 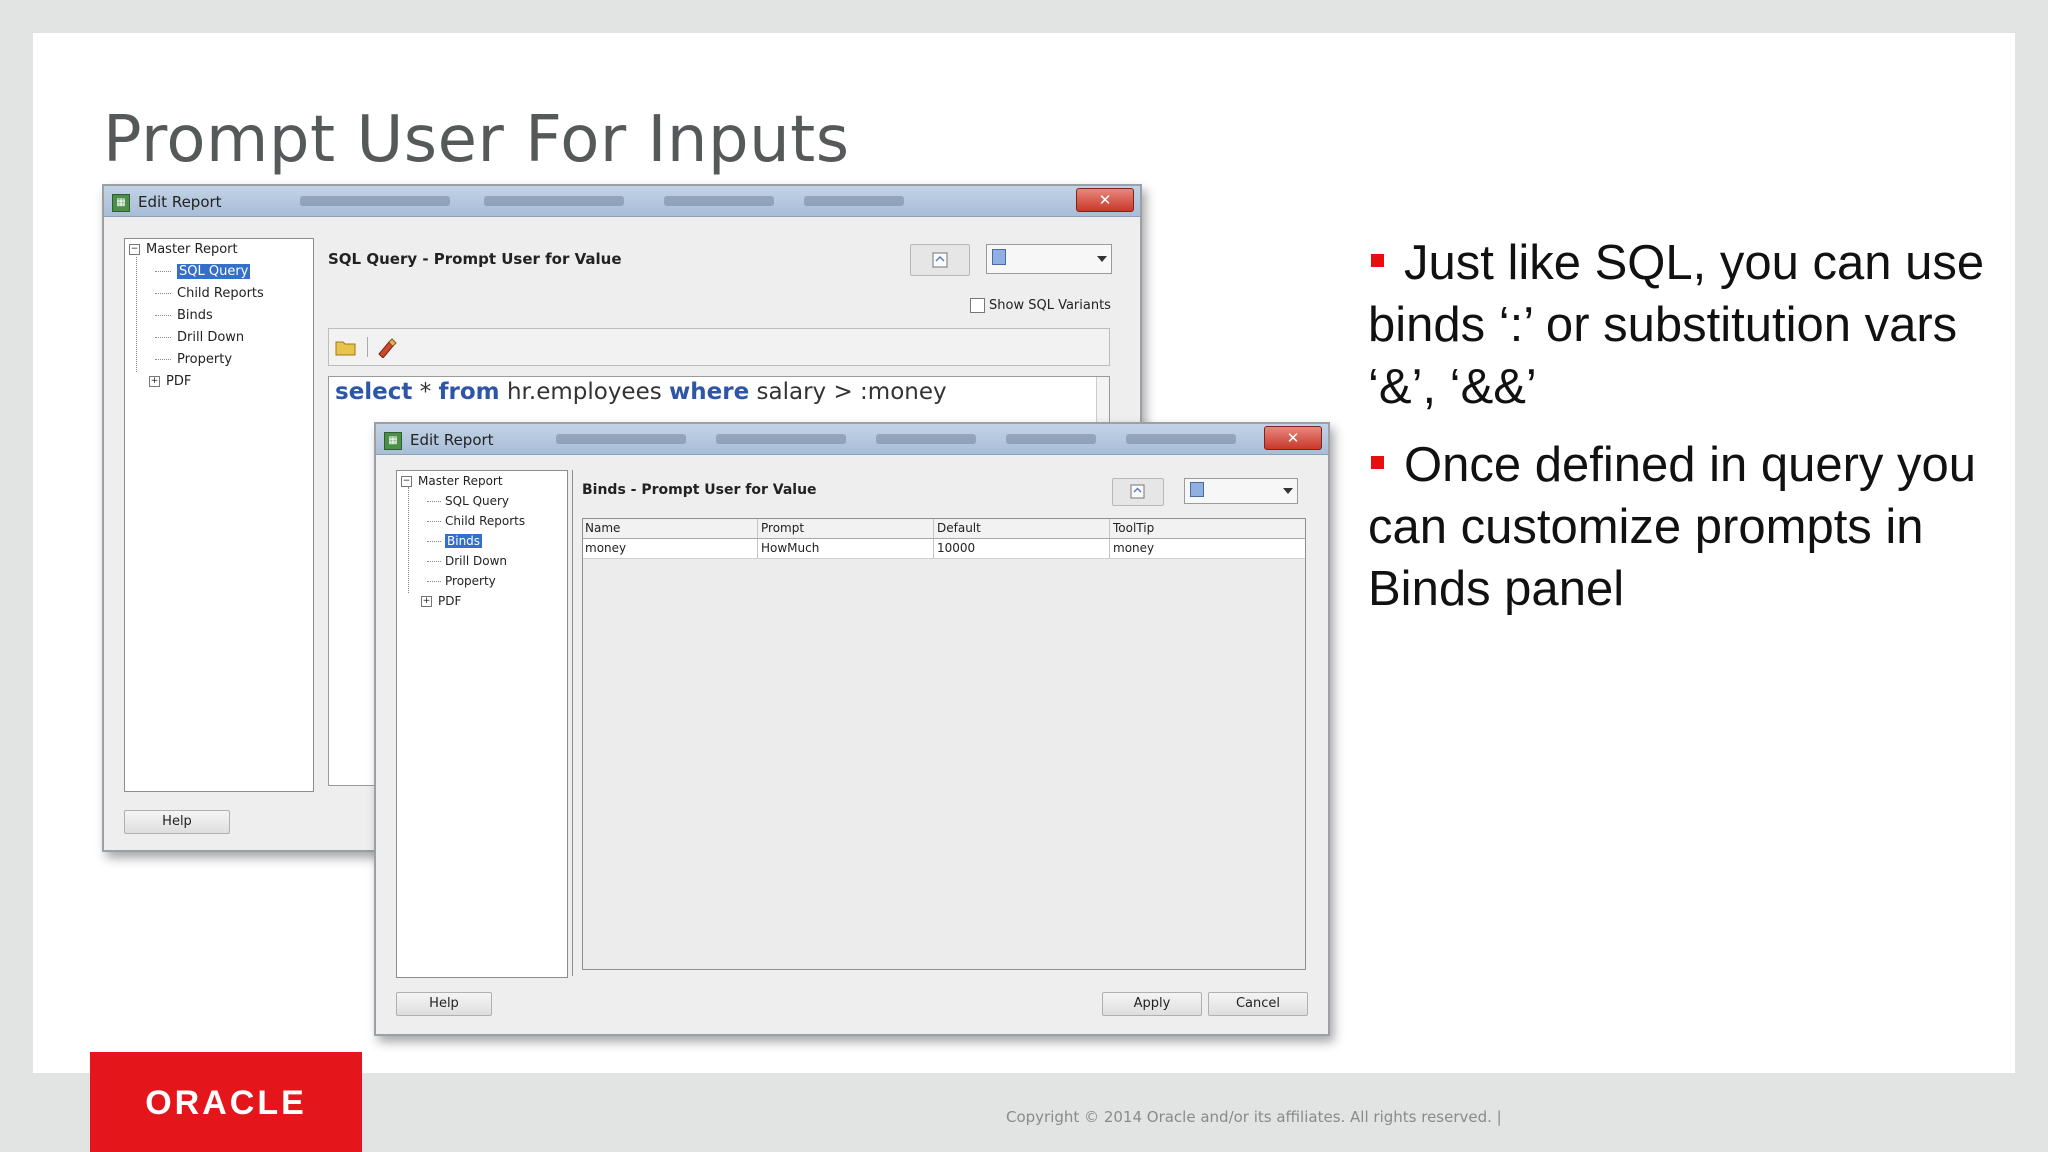 What do you see at coordinates (602, 528) in the screenshot?
I see `column-header-name: Name` at bounding box center [602, 528].